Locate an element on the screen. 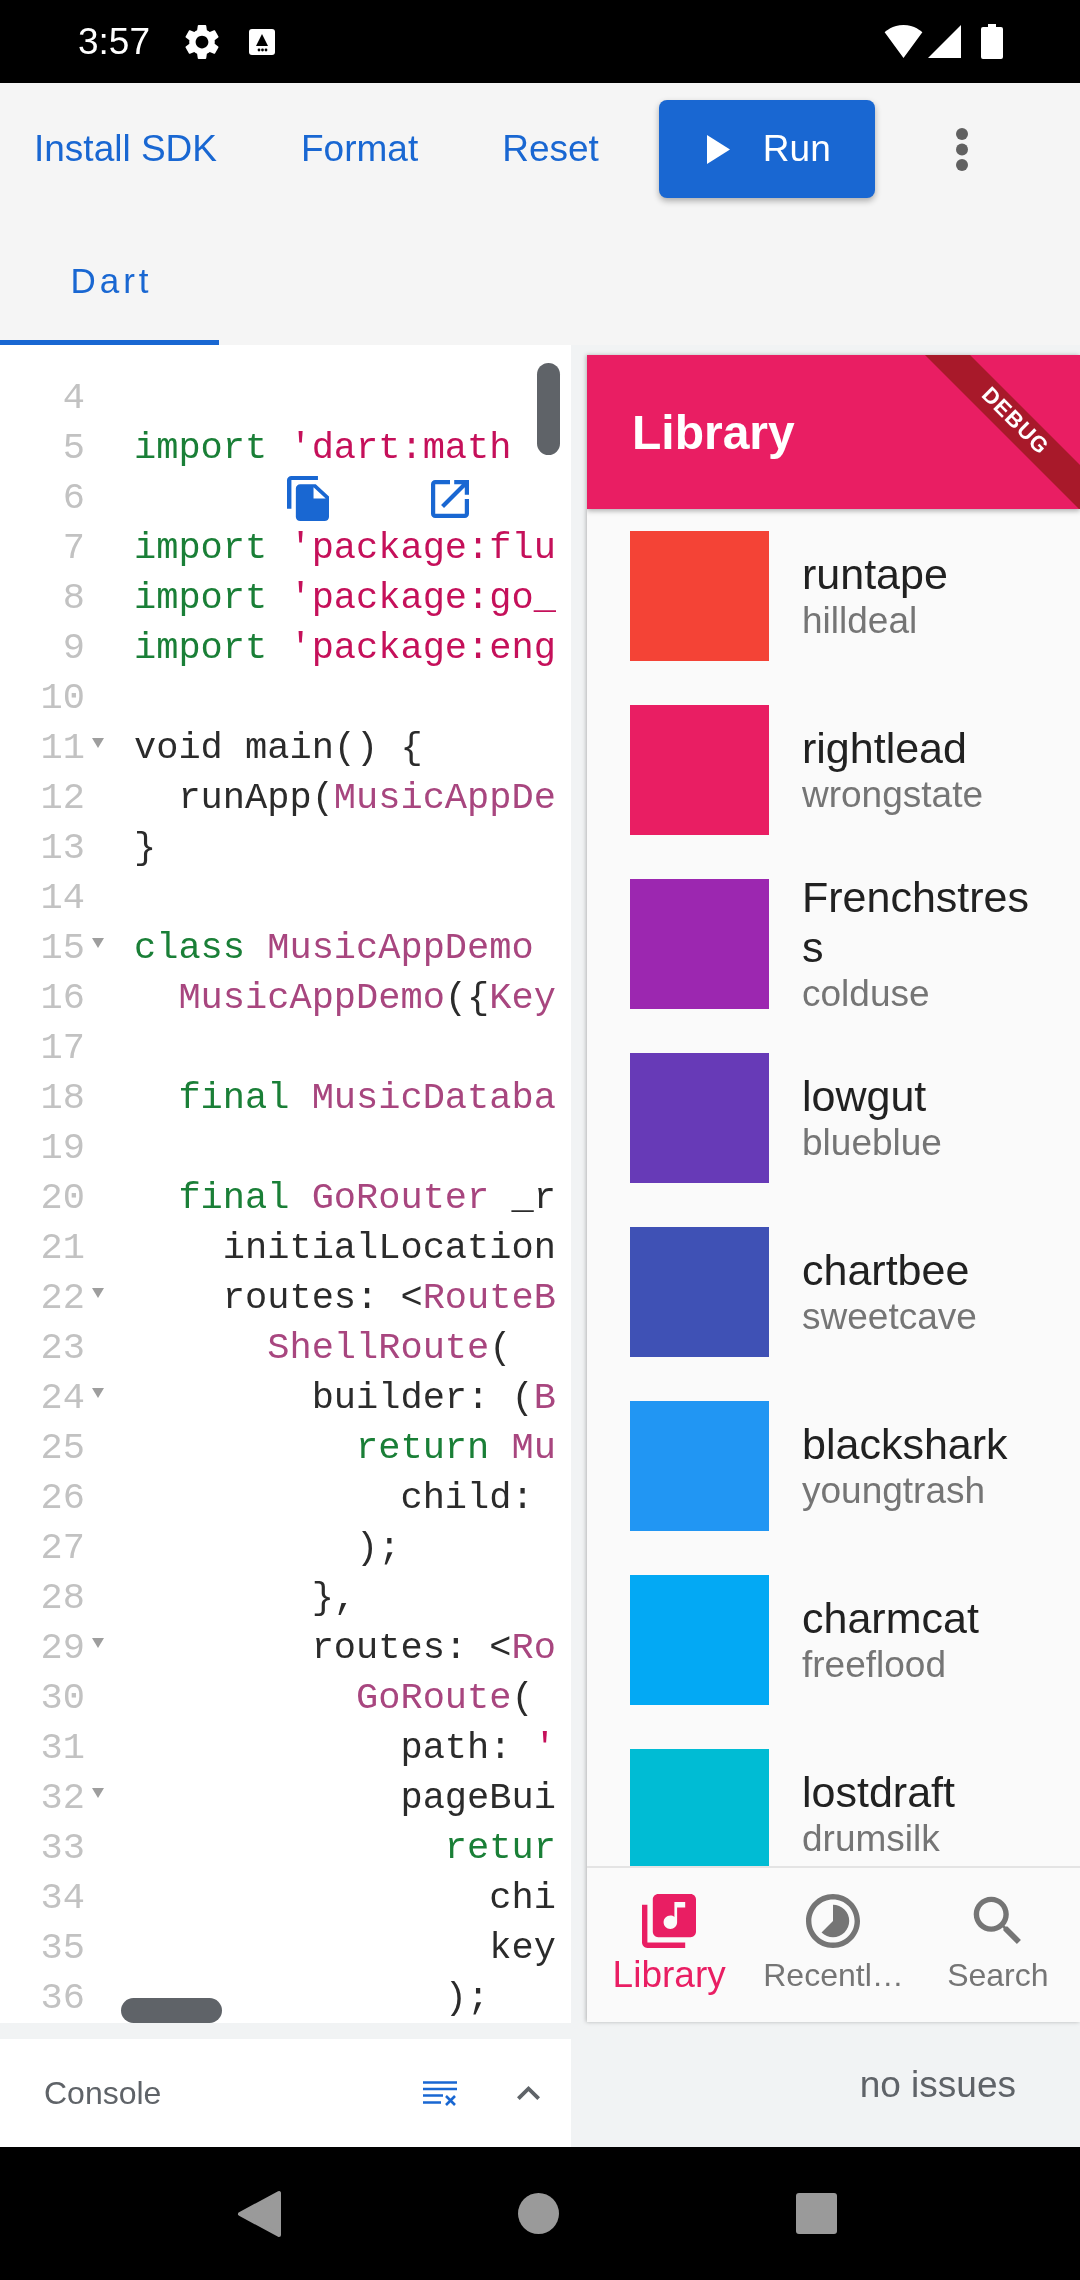 This screenshot has height=2280, width=1080. toolbar-button: Reset is located at coordinates (550, 149).